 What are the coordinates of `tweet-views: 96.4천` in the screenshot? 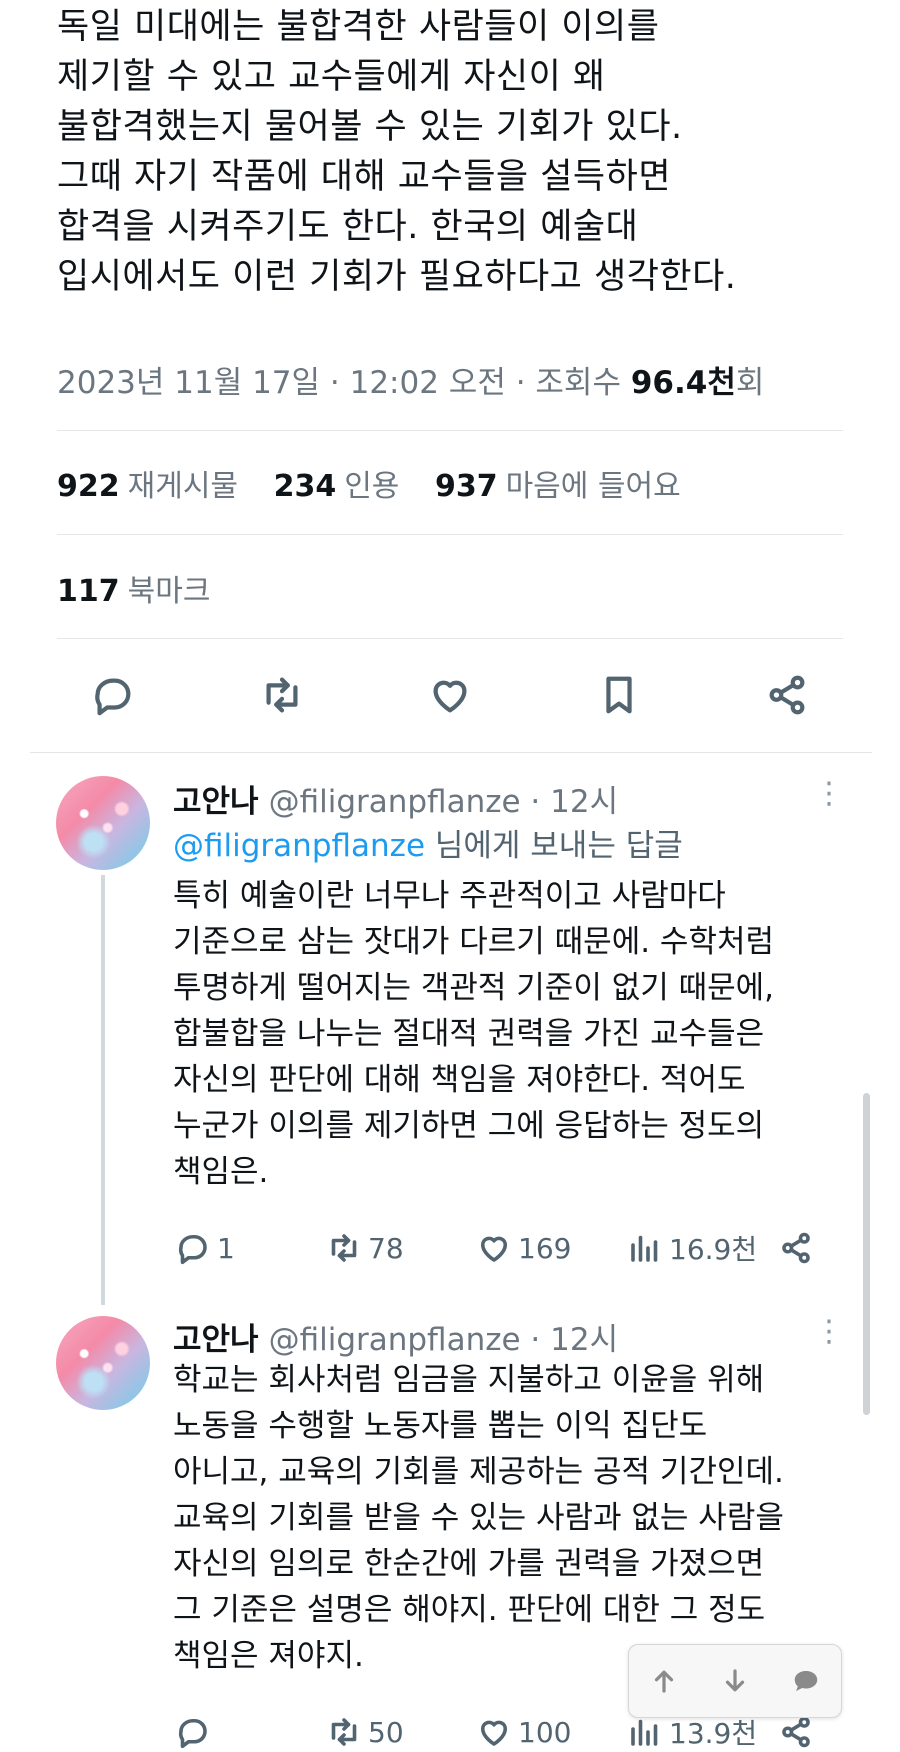 It's located at (683, 383).